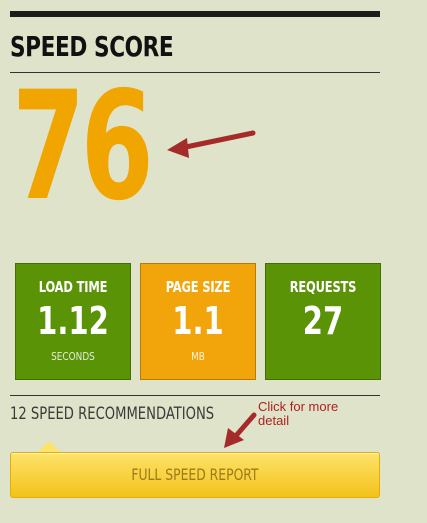 Image resolution: width=427 pixels, height=523 pixels. What do you see at coordinates (195, 14) in the screenshot?
I see `top-bar` at bounding box center [195, 14].